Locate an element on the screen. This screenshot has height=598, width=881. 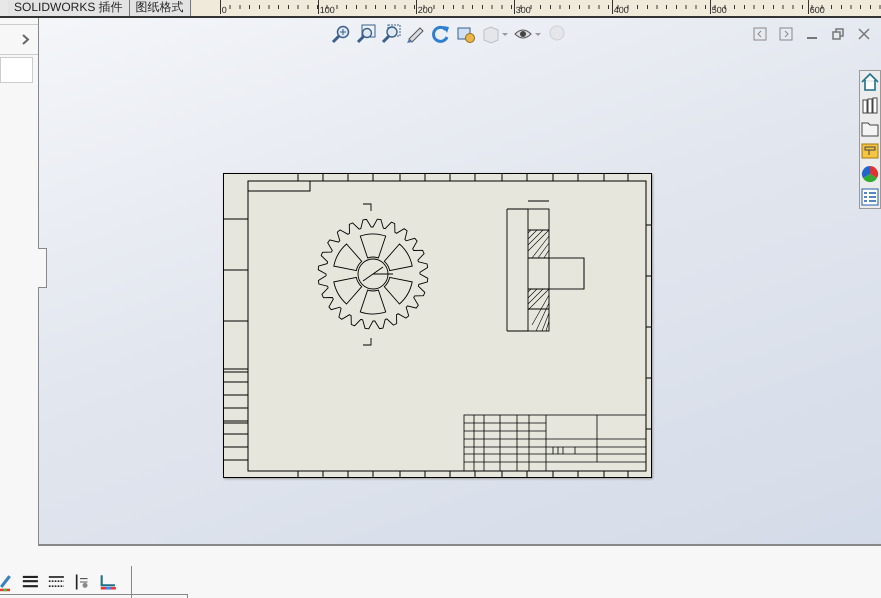
ruler-label: 500 is located at coordinates (719, 10).